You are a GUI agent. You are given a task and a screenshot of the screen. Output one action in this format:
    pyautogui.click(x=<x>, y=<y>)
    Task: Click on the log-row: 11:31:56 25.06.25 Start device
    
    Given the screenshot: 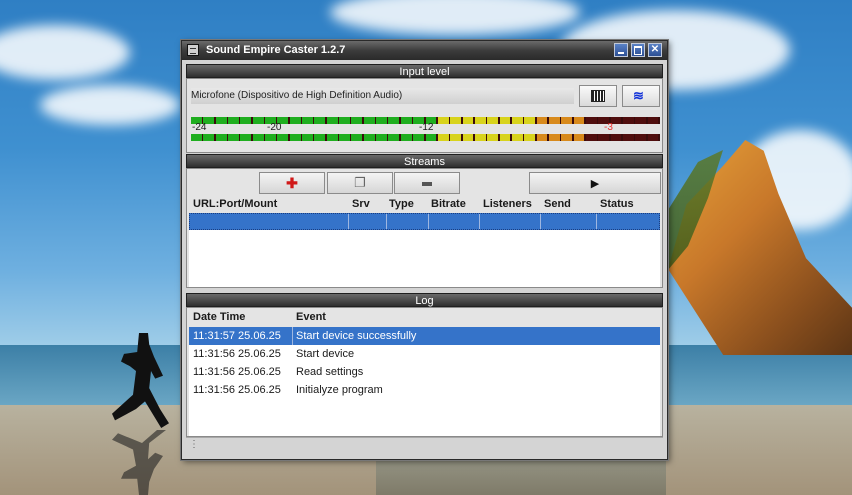 What is the action you would take?
    pyautogui.click(x=424, y=354)
    